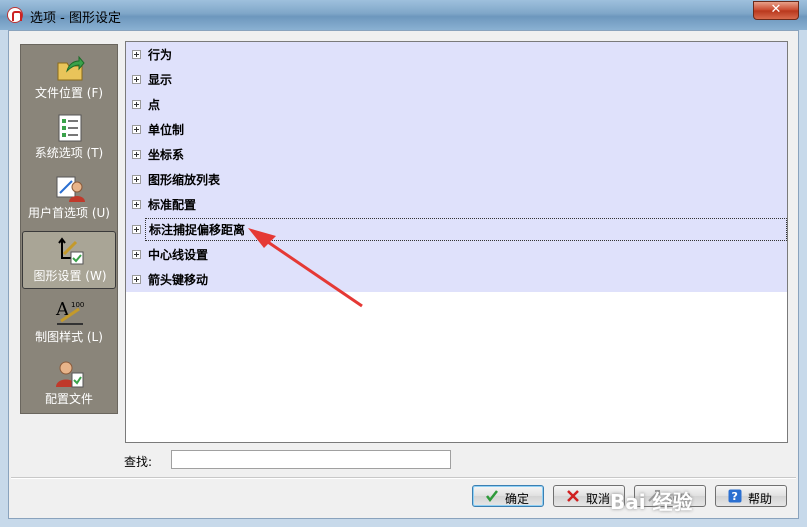 Image resolution: width=807 pixels, height=527 pixels. Describe the element at coordinates (456, 179) in the screenshot. I see `tree-item: 图形缩放列表` at that location.